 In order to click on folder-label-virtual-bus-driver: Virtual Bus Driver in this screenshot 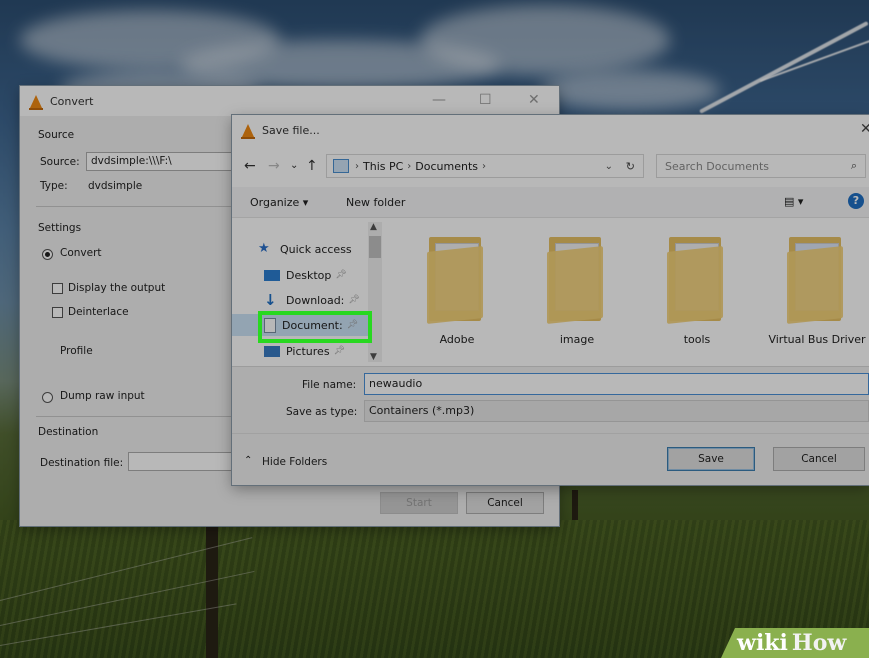, I will do `click(817, 339)`.